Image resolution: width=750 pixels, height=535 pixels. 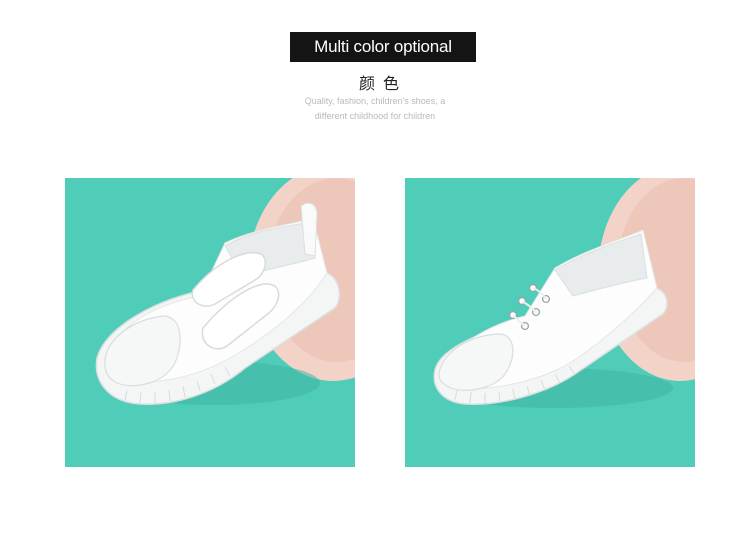 I want to click on section-title: 颜色, so click(x=382, y=83).